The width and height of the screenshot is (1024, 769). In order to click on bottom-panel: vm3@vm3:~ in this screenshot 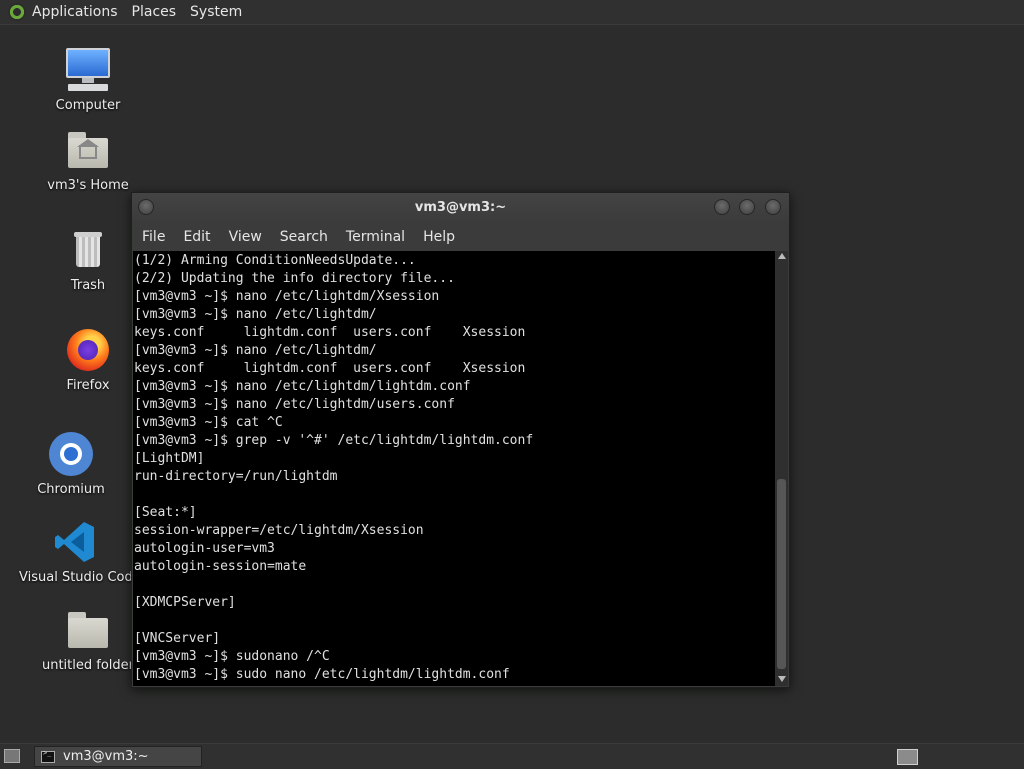, I will do `click(512, 756)`.